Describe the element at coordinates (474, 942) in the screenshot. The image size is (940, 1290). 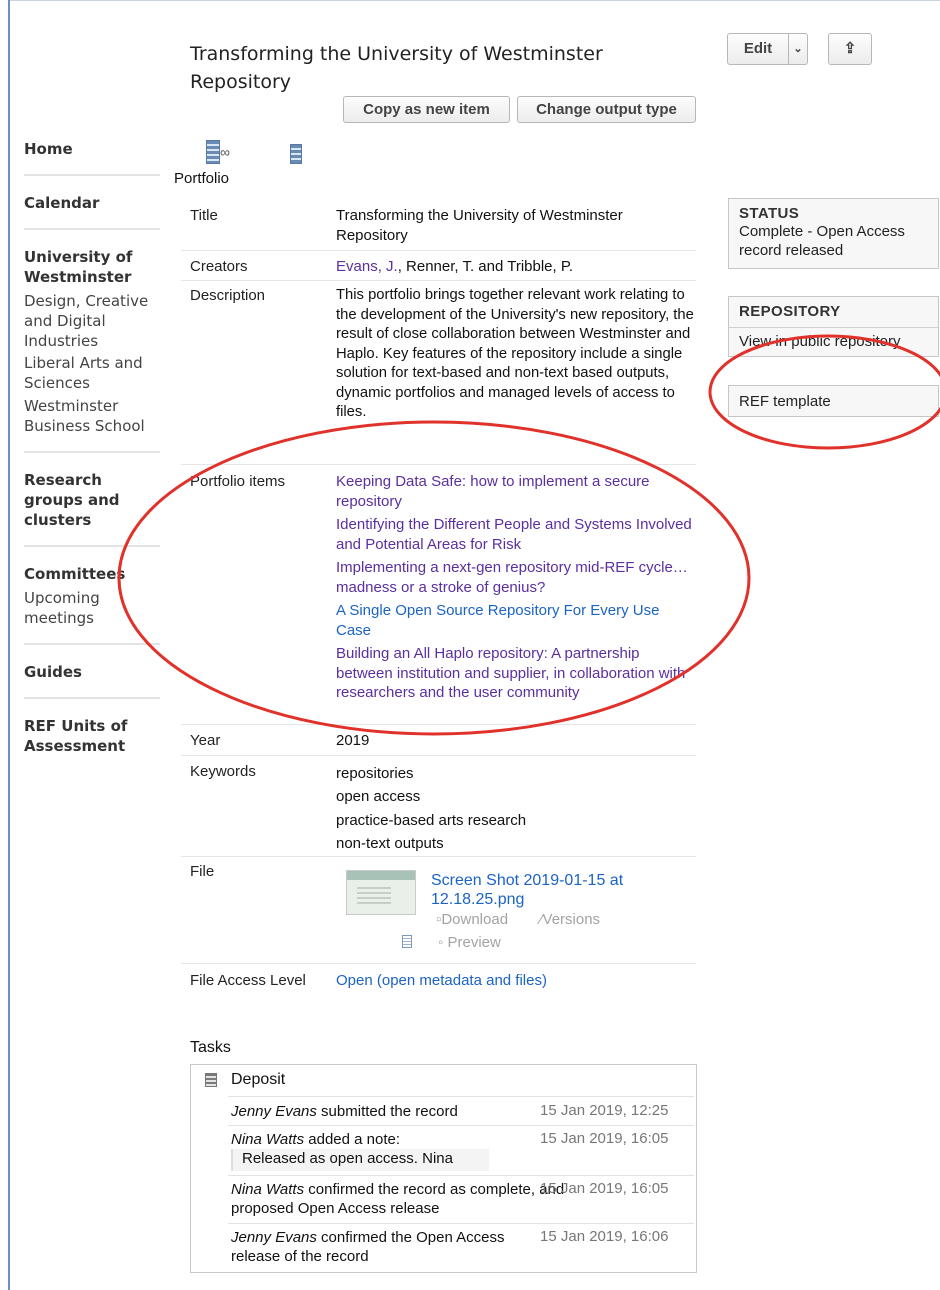
I see `preview-label: Preview` at that location.